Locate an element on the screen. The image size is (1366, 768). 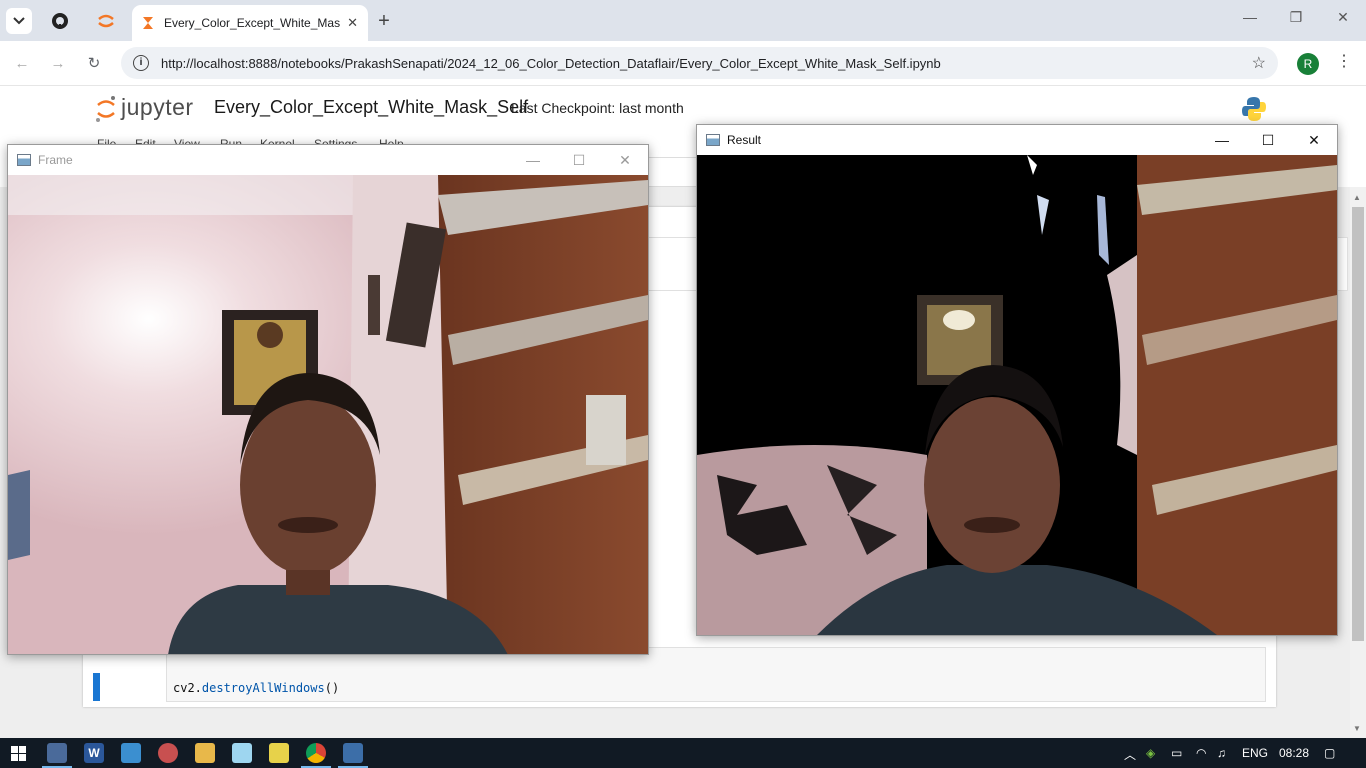
new-tab-button: + is located at coordinates (384, 21).